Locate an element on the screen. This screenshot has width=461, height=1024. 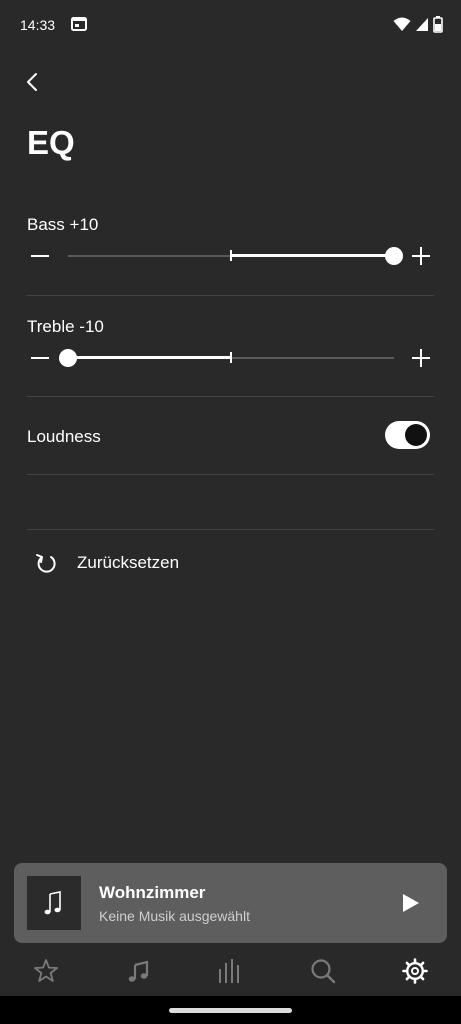
bass-decrease-button is located at coordinates (40, 256).